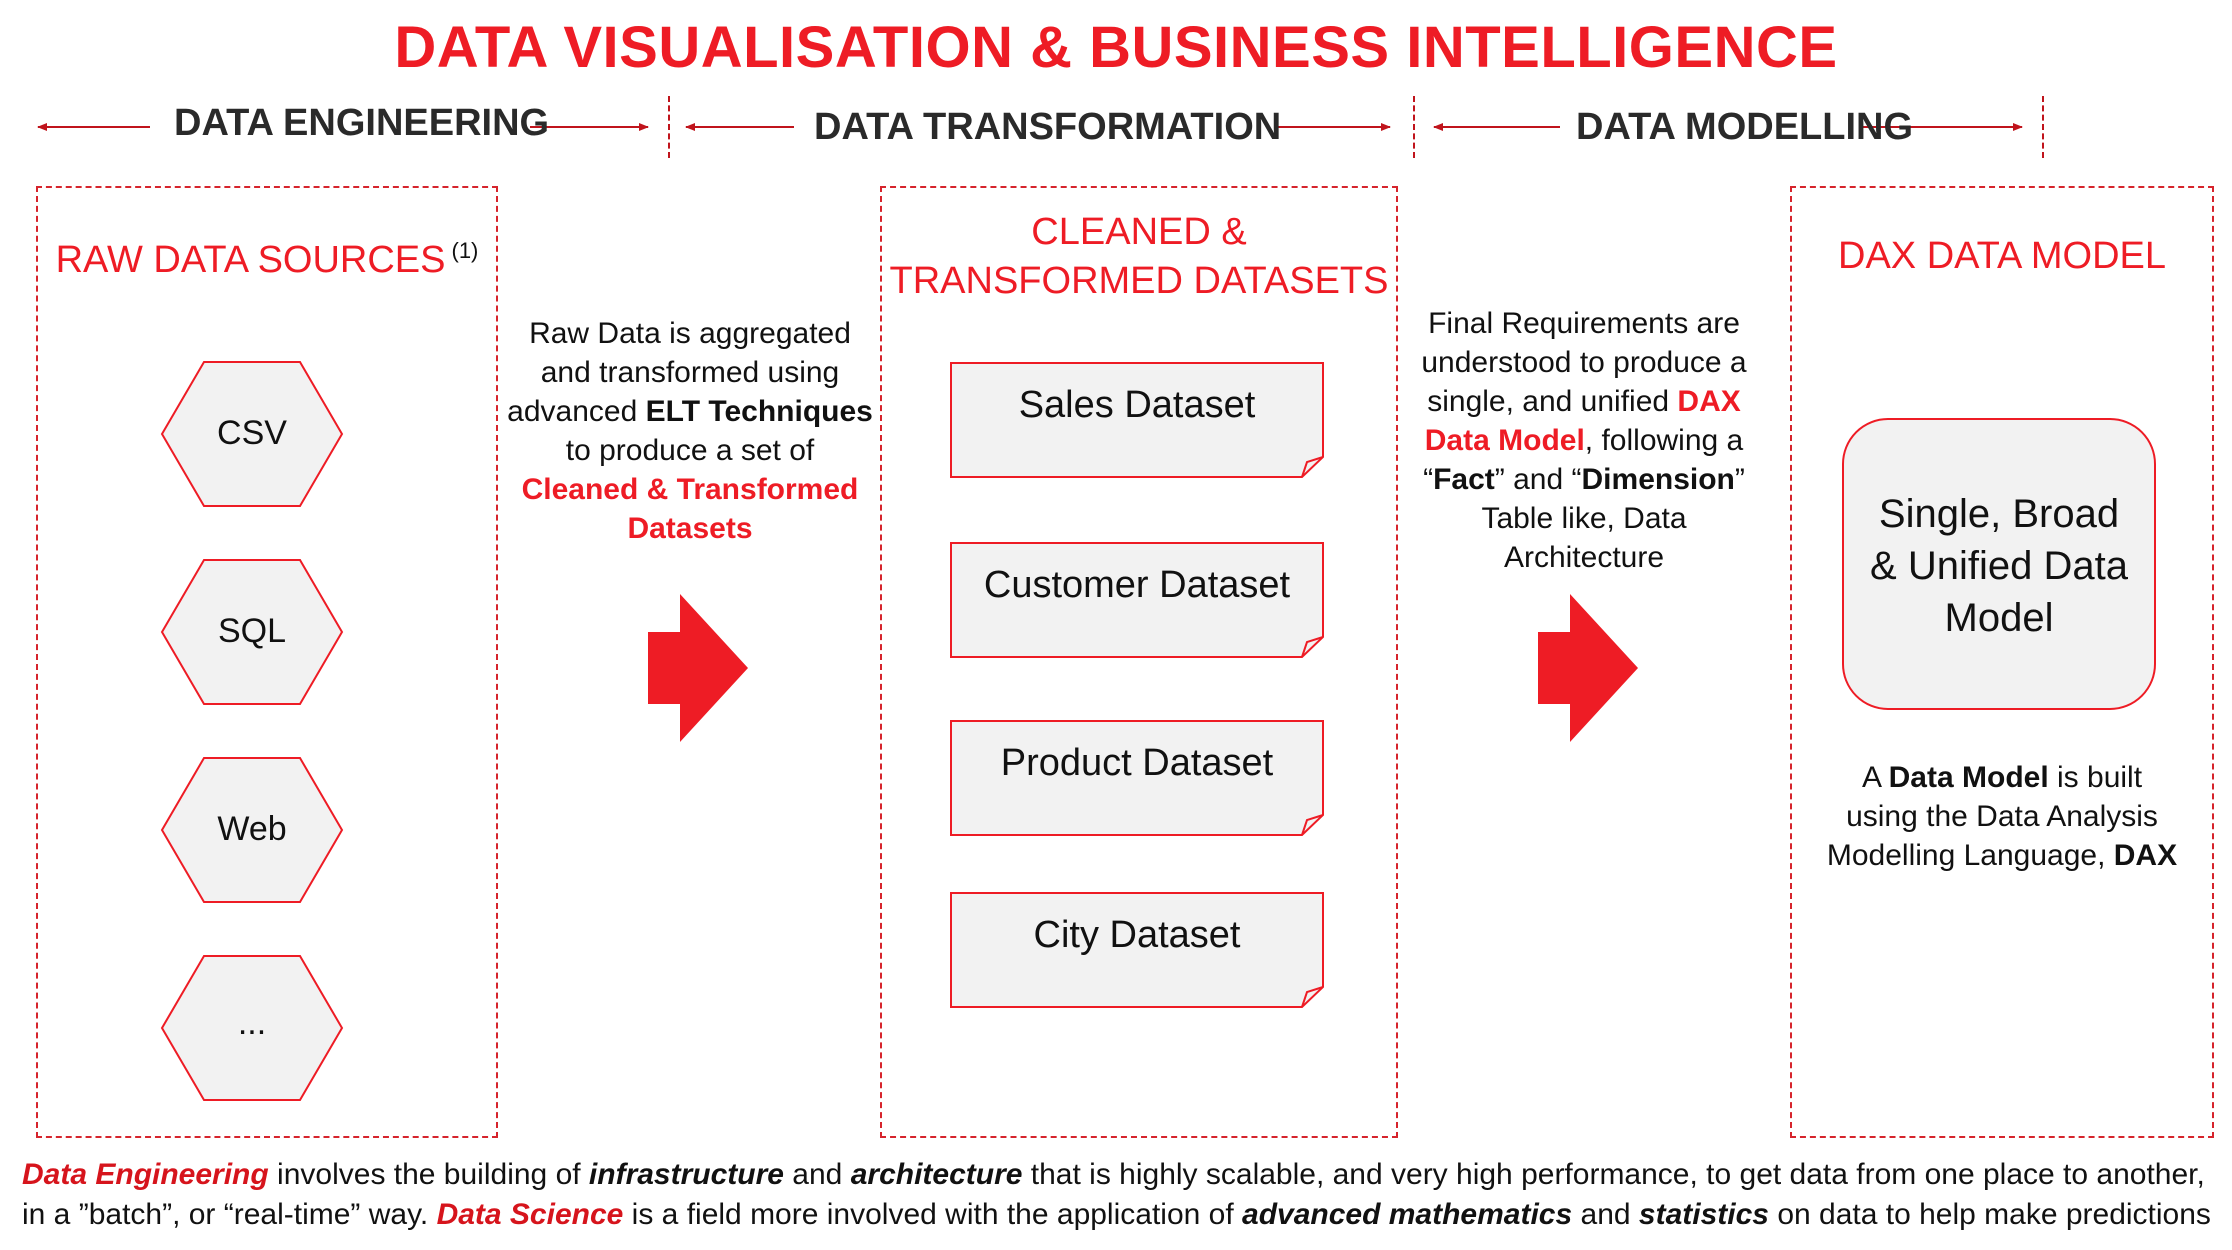 The width and height of the screenshot is (2232, 1250). Describe the element at coordinates (2095, 777) in the screenshot. I see `dax-caption-text: is built` at that location.